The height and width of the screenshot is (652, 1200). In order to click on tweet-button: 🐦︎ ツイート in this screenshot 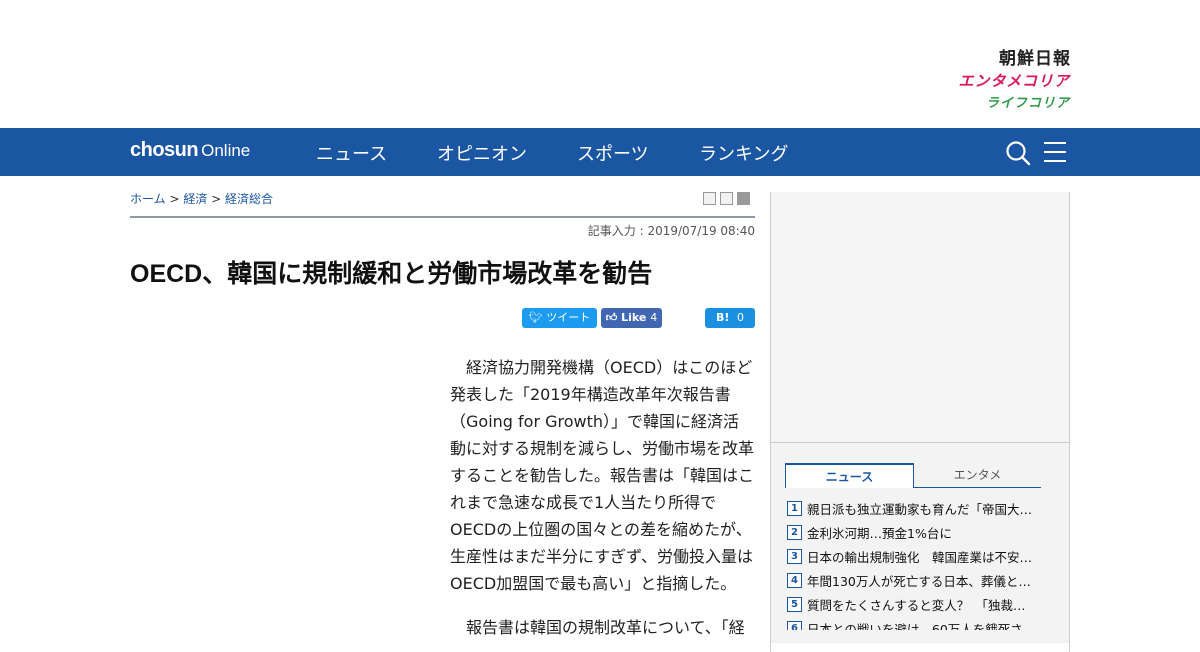, I will do `click(559, 318)`.